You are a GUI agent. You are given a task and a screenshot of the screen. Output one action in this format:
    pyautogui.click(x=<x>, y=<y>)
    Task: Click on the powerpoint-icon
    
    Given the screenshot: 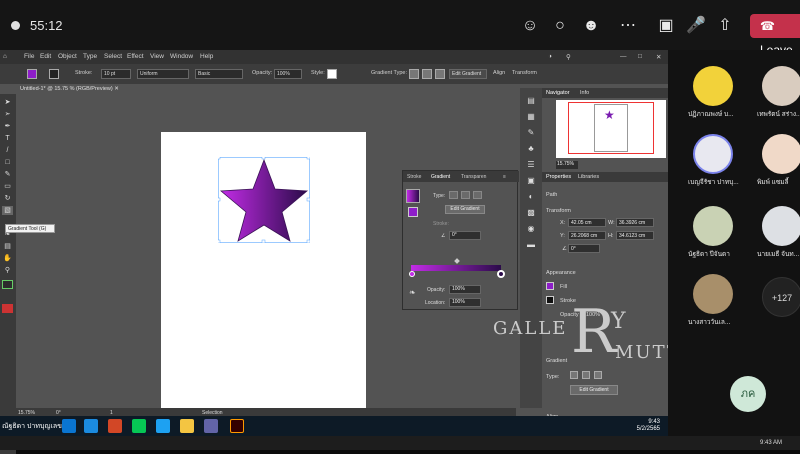 What is the action you would take?
    pyautogui.click(x=115, y=426)
    